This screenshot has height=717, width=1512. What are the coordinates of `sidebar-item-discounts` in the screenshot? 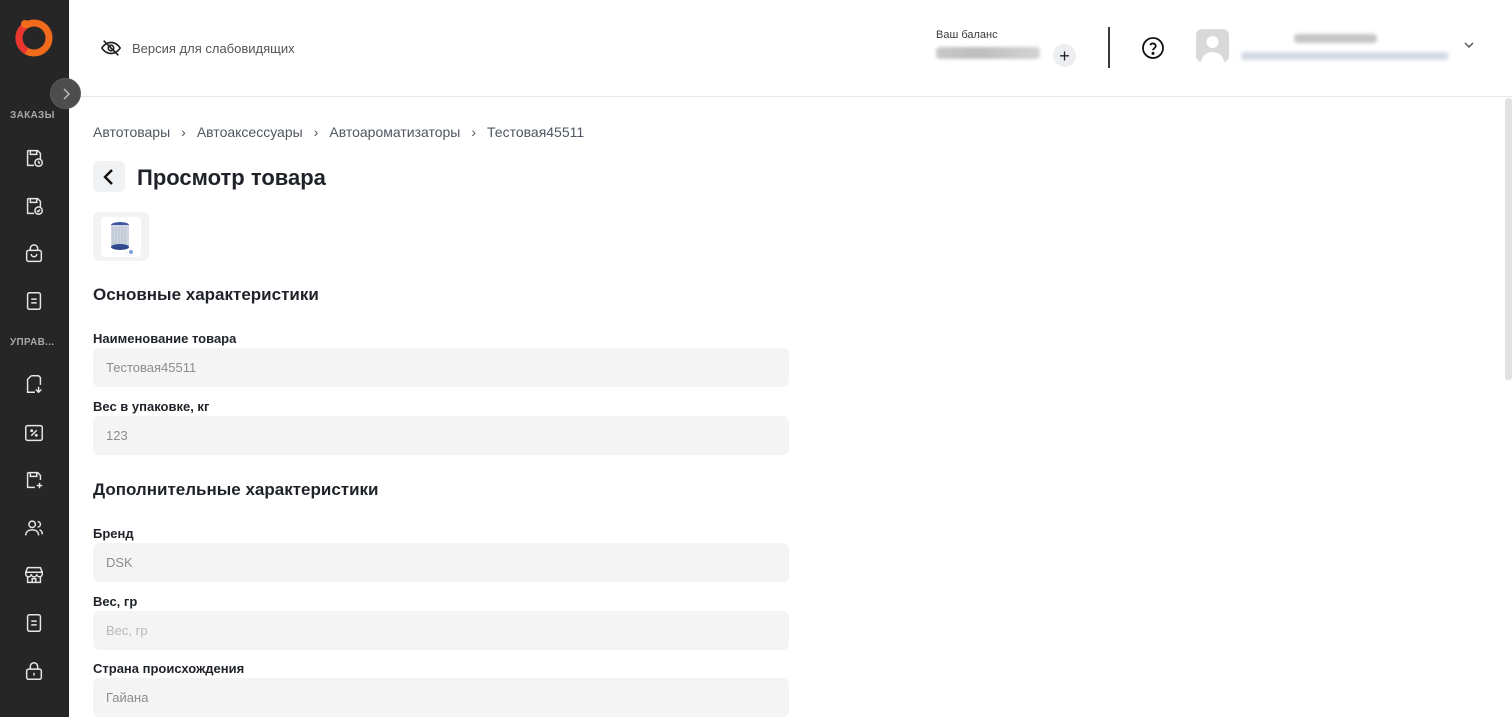 It's located at (34, 433).